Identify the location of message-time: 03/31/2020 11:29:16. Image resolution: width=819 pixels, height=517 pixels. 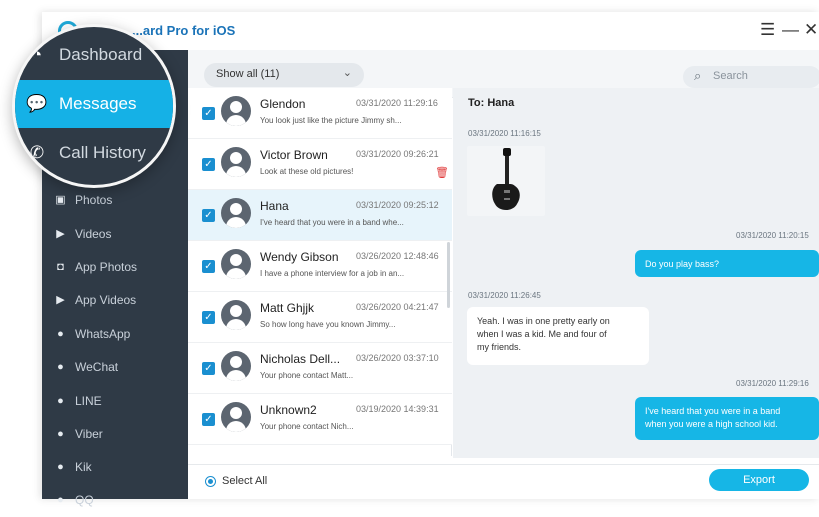
(397, 103).